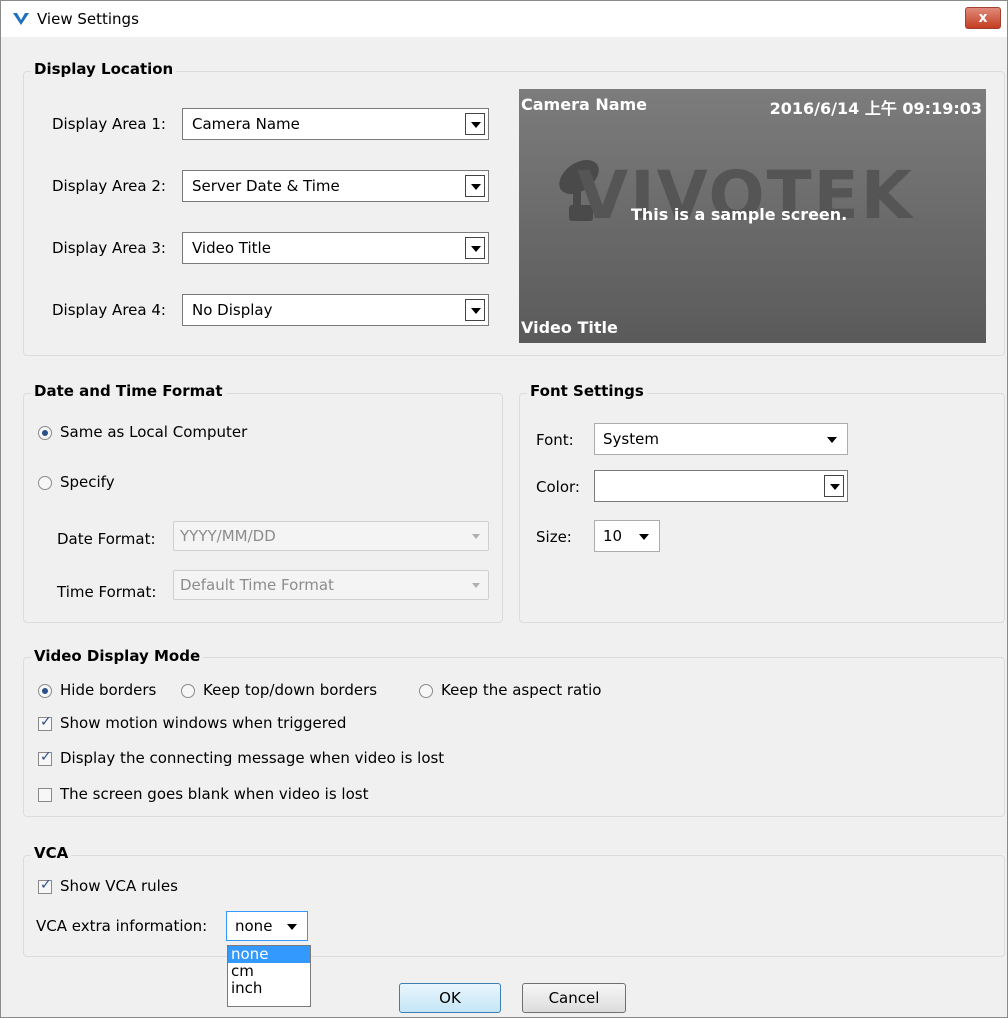 The width and height of the screenshot is (1008, 1018). Describe the element at coordinates (514, 906) in the screenshot. I see `vca-group` at that location.